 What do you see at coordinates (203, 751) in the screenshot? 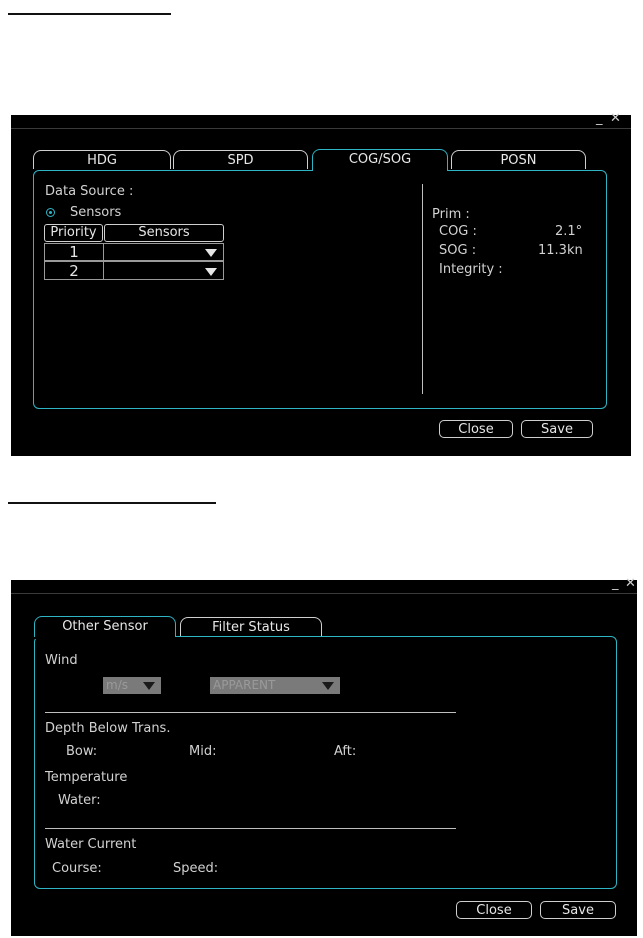
I see `mid-label: Mid:` at bounding box center [203, 751].